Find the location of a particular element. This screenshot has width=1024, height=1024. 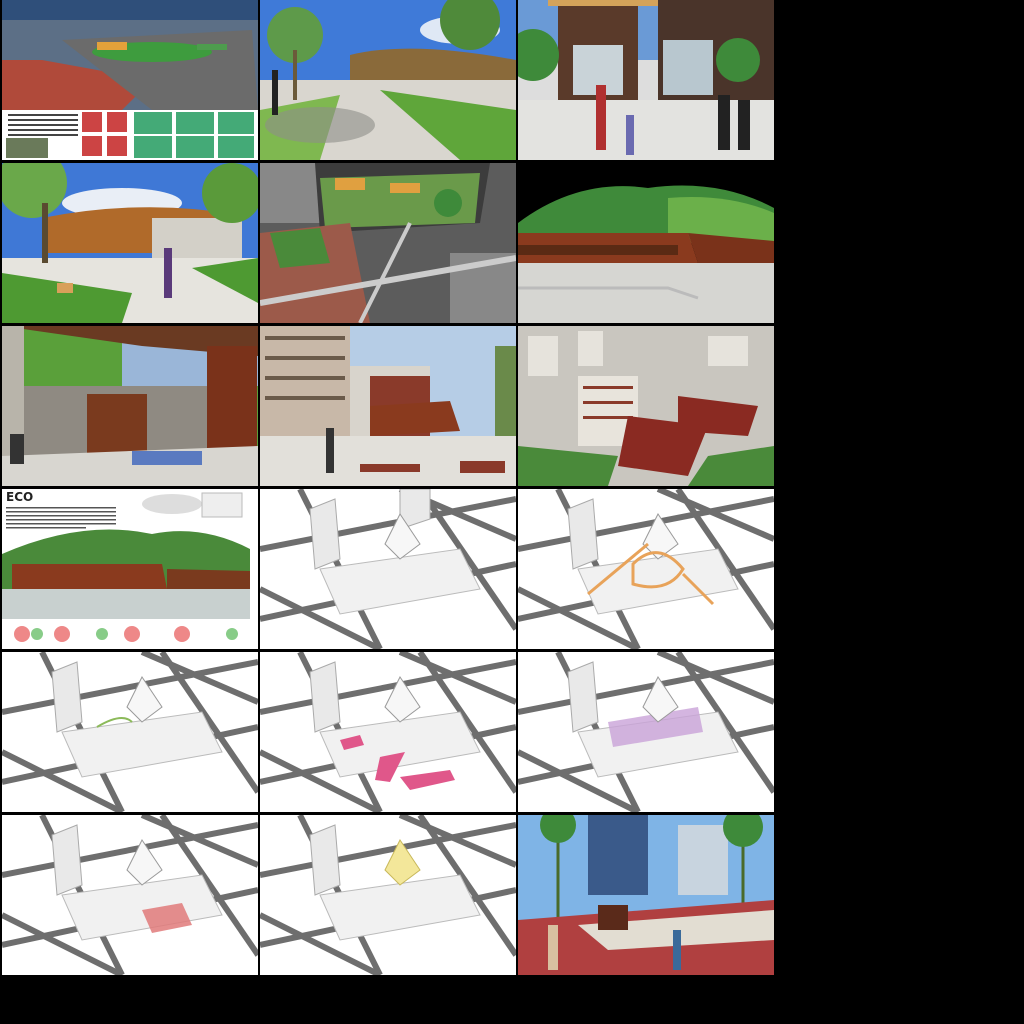

isometric-diagram-yellow is located at coordinates (388, 895).